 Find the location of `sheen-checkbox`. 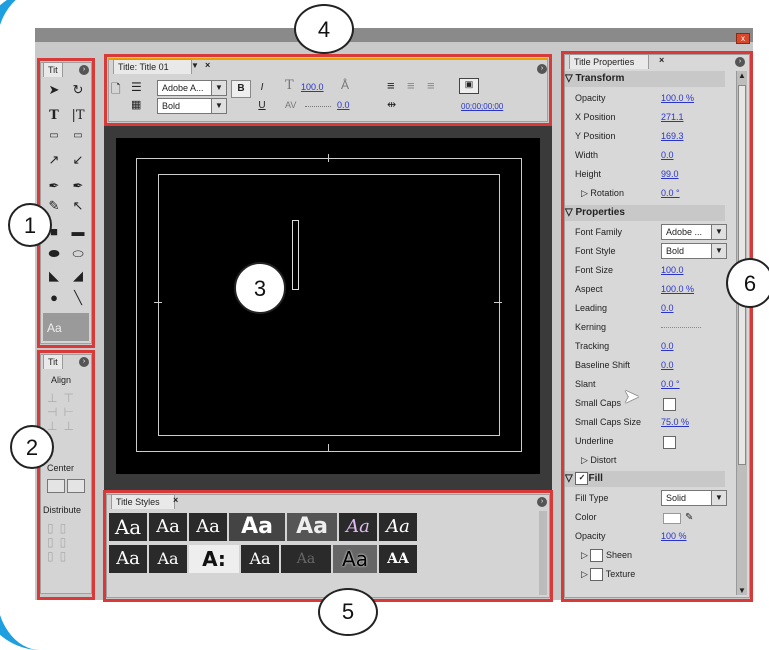

sheen-checkbox is located at coordinates (597, 556).